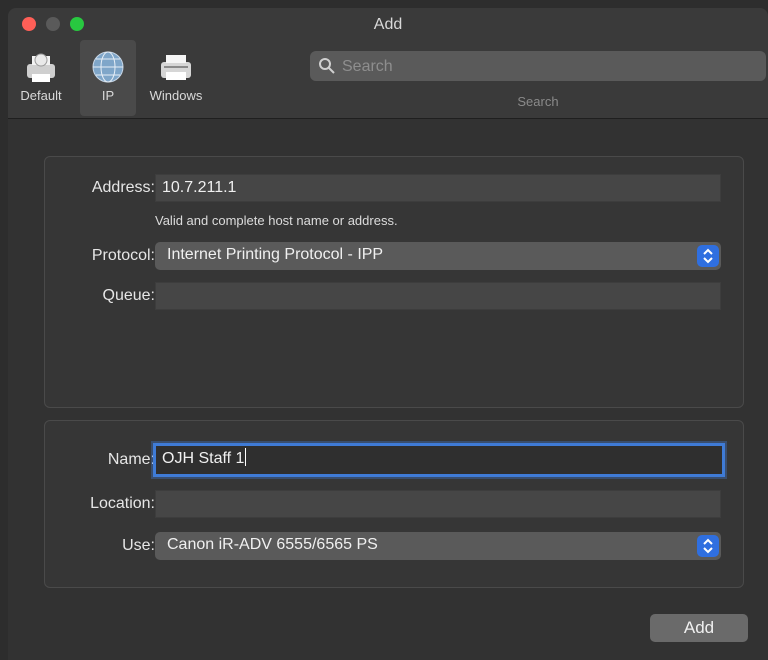 Image resolution: width=768 pixels, height=660 pixels. Describe the element at coordinates (542, 67) in the screenshot. I see `search-input` at that location.